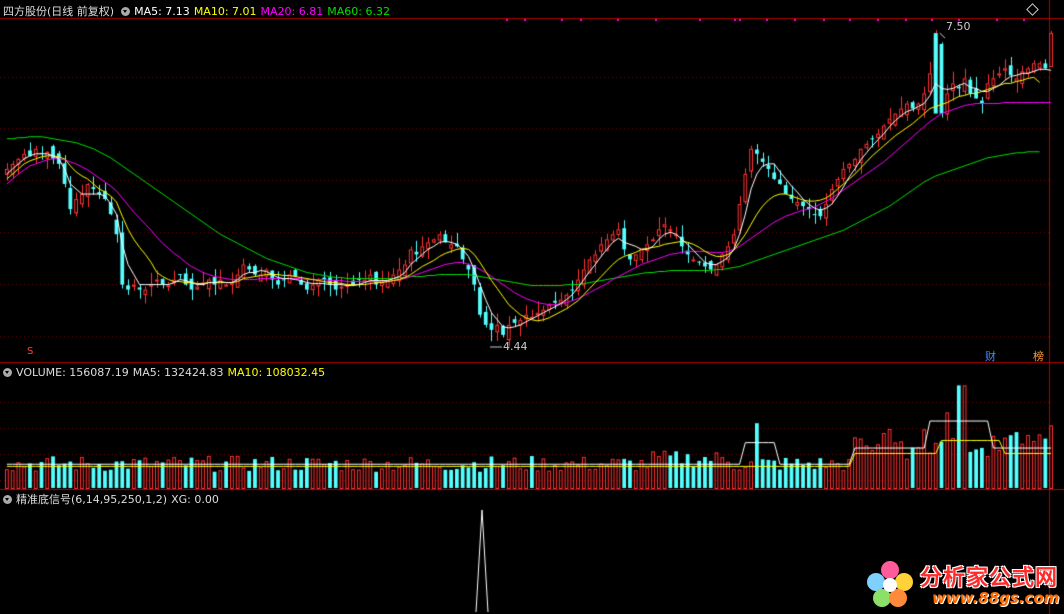 This screenshot has height=614, width=1064. What do you see at coordinates (989, 578) in the screenshot?
I see `watermark-site: 分析家公式网` at bounding box center [989, 578].